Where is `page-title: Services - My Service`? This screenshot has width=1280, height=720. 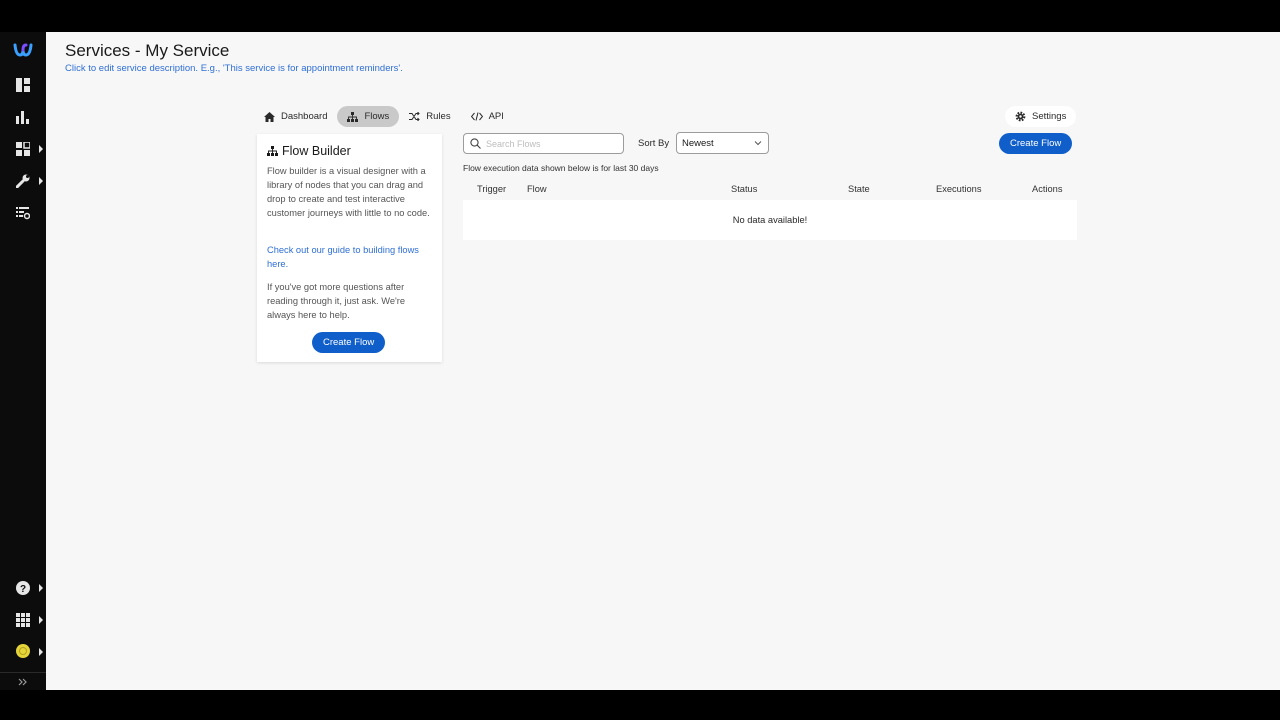 page-title: Services - My Service is located at coordinates (147, 50).